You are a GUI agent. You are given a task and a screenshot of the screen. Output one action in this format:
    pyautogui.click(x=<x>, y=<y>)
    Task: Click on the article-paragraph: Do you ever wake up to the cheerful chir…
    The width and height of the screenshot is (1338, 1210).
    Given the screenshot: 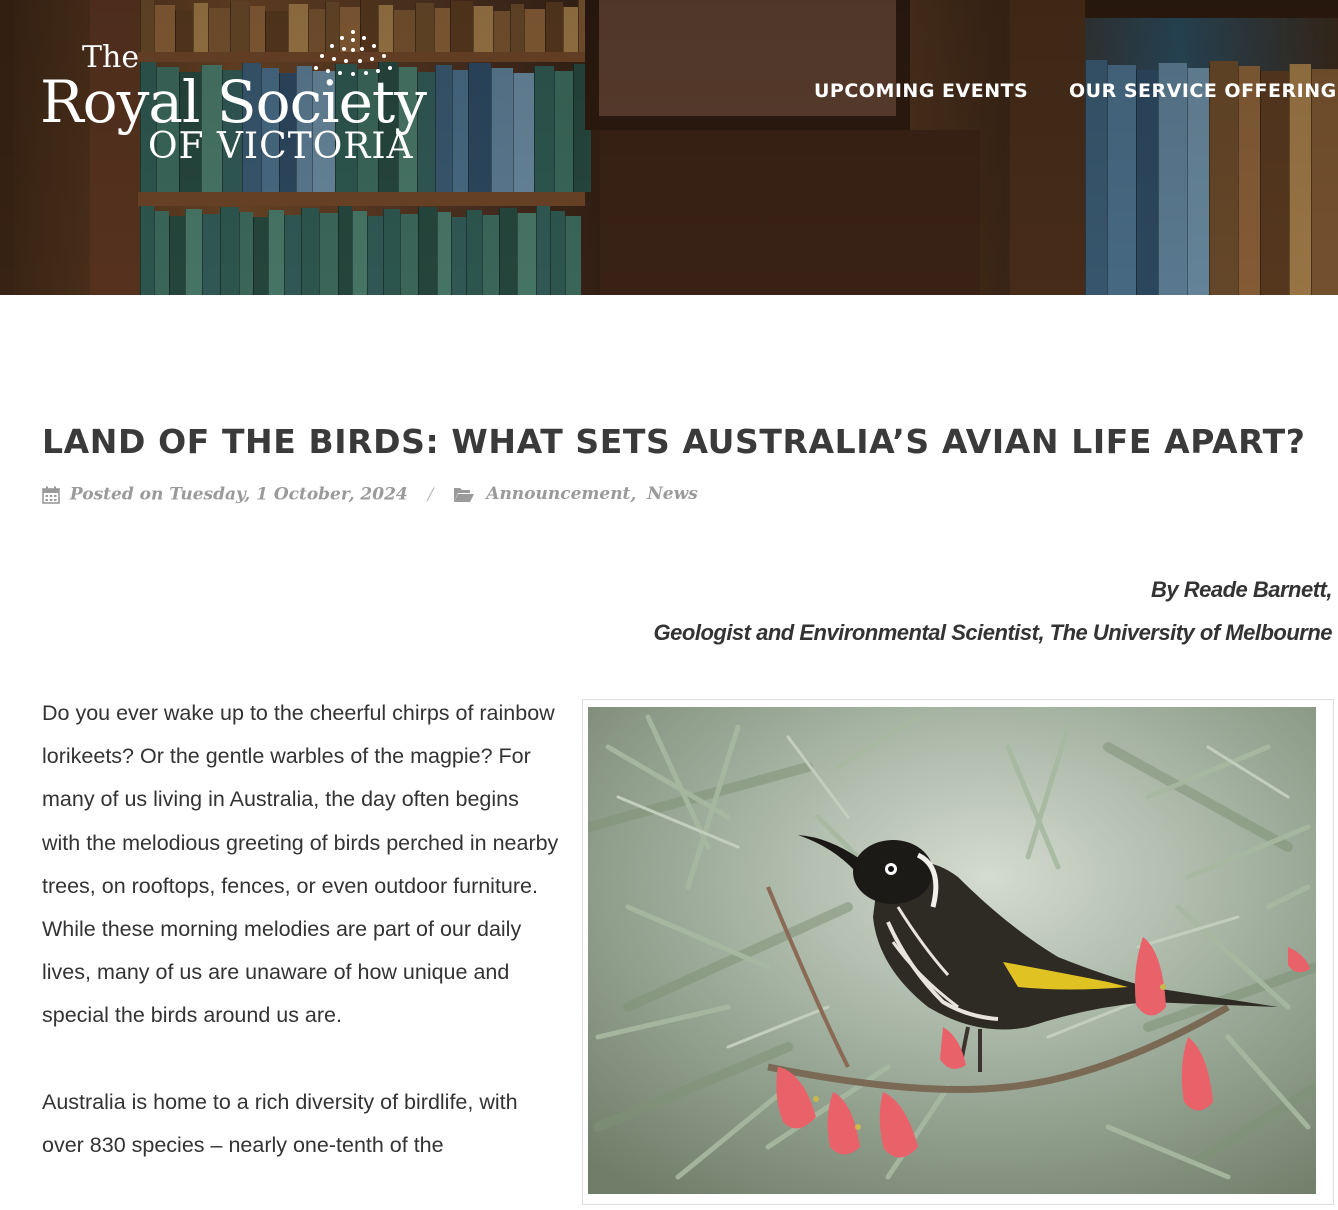 What is the action you would take?
    pyautogui.click(x=300, y=864)
    